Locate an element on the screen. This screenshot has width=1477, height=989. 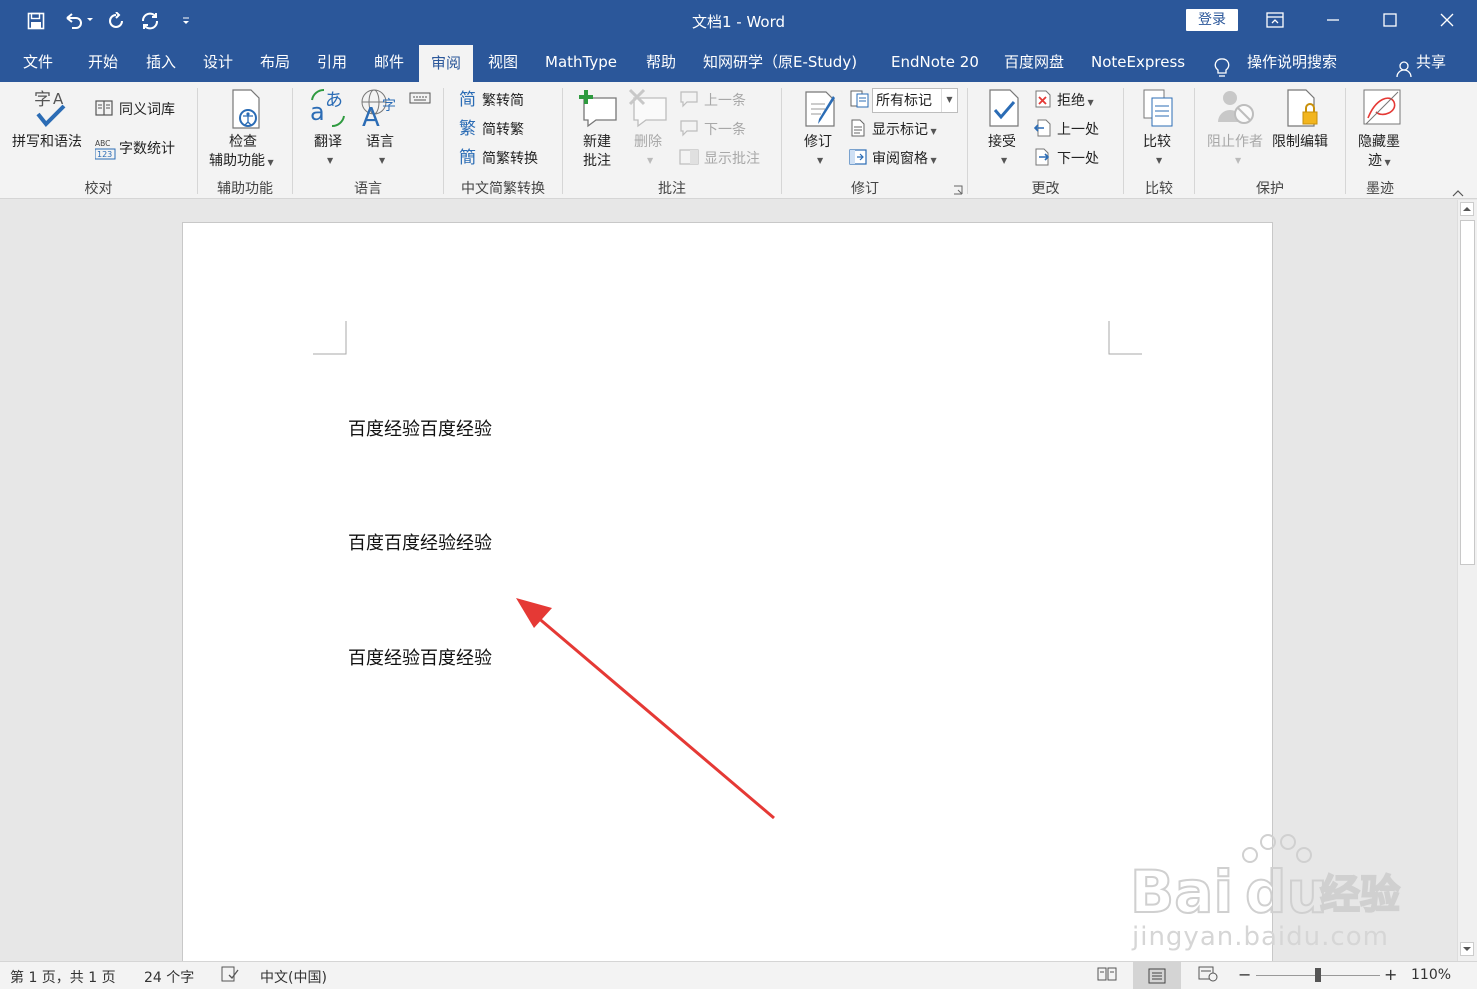
word-count-icon: ABC 123 is located at coordinates (105, 151).